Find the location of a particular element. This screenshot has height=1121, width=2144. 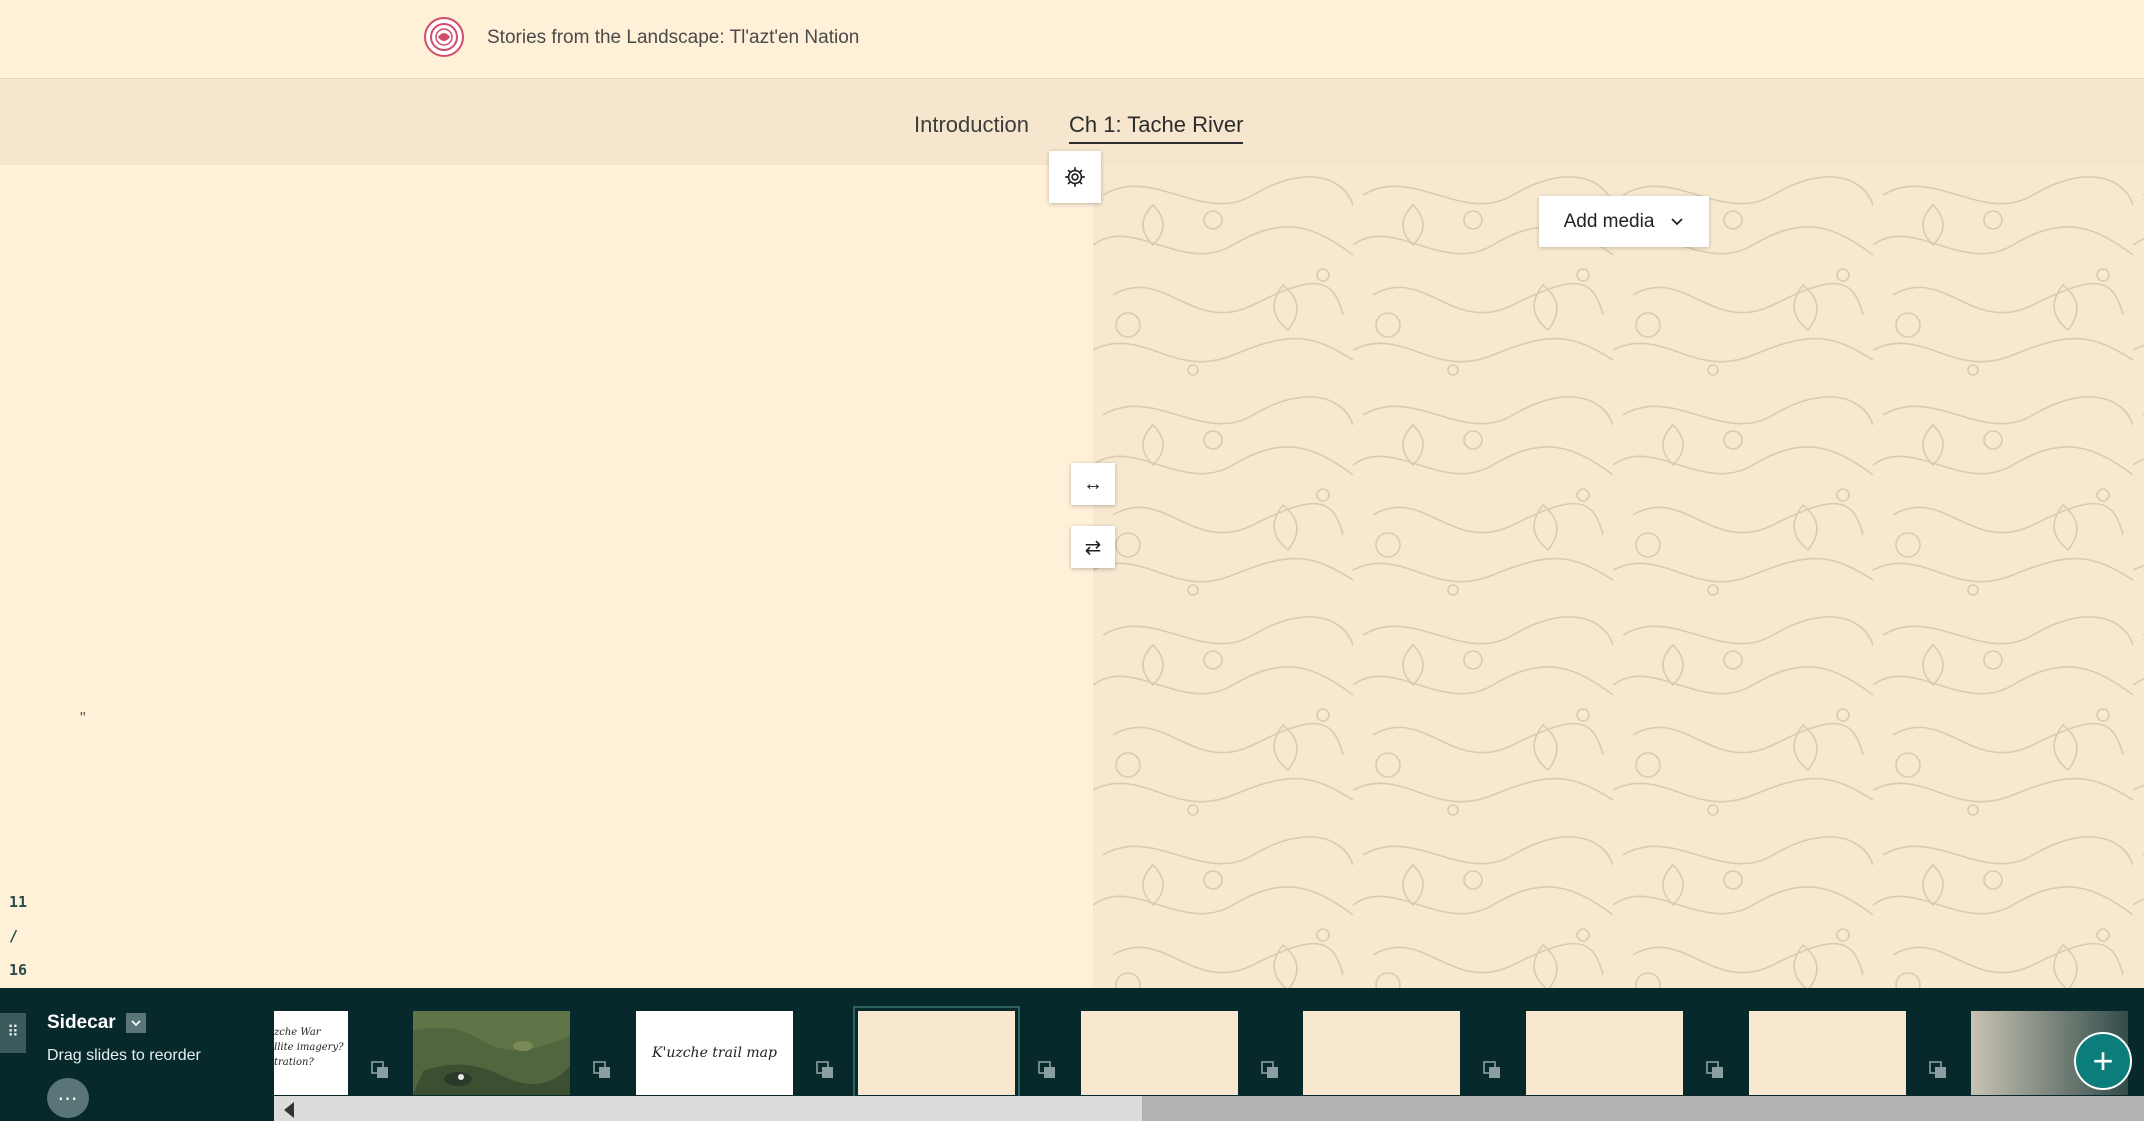

slide-settings-button is located at coordinates (1075, 177).